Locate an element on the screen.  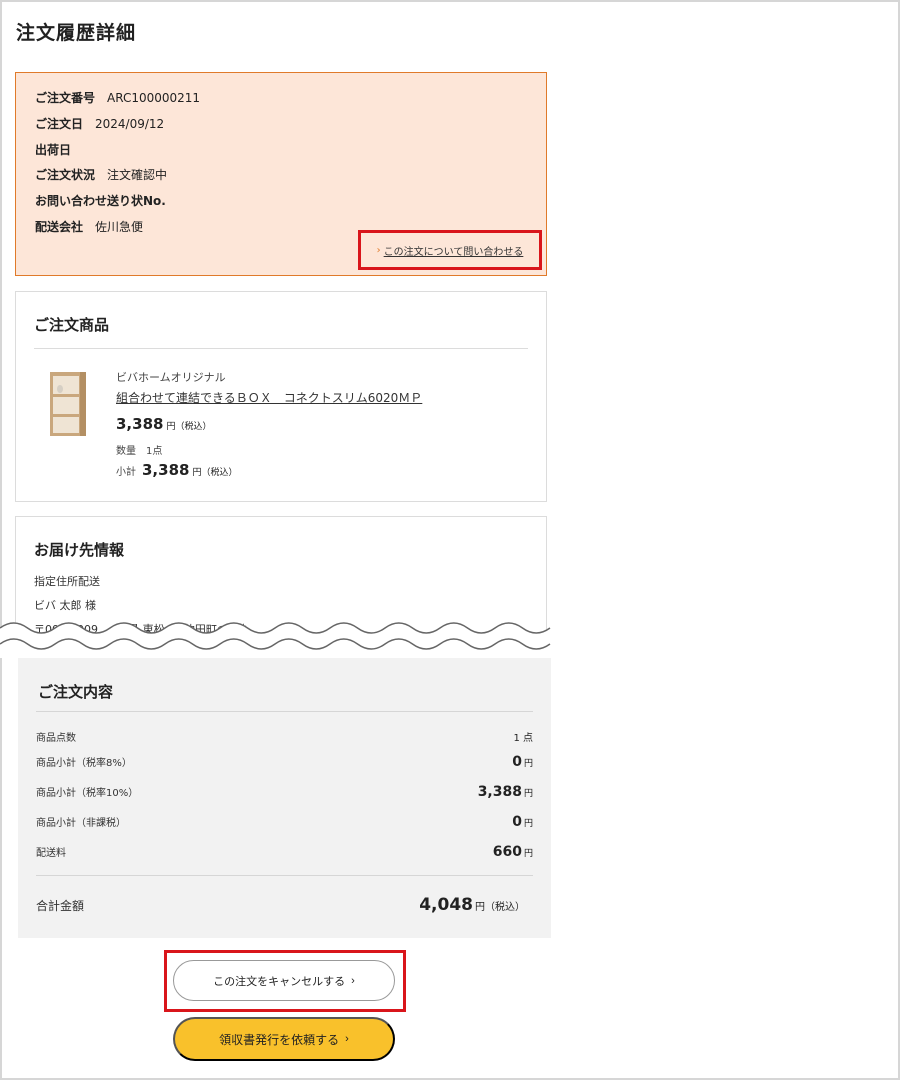
product-subtotal: 小計 3,388 円（税込） is located at coordinates (176, 470).